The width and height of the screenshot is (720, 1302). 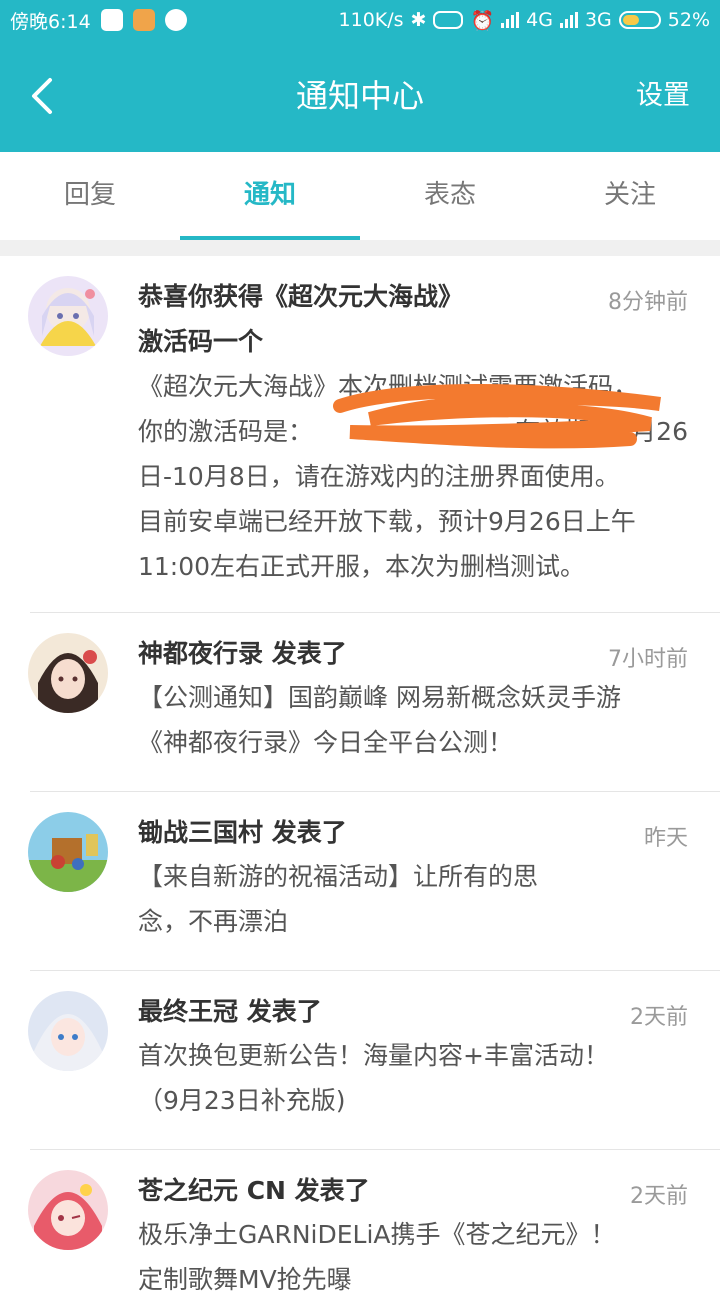 What do you see at coordinates (143, 20) in the screenshot?
I see `app-notification-icon` at bounding box center [143, 20].